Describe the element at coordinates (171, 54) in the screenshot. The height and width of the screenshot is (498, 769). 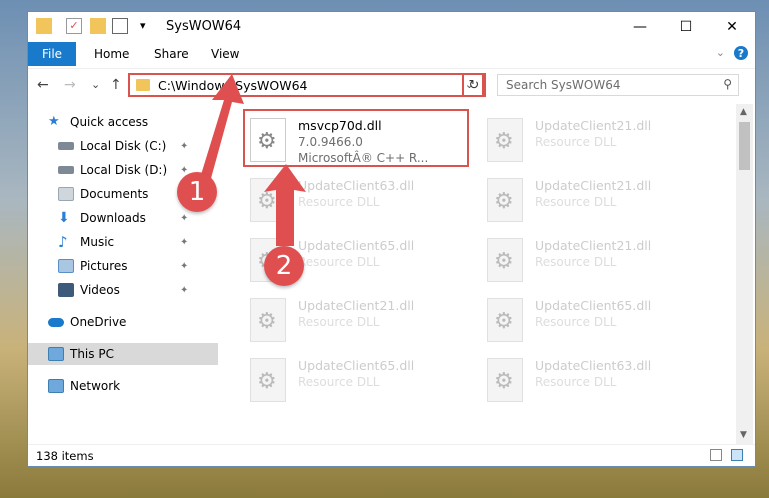
I see `tab-share: Share` at that location.